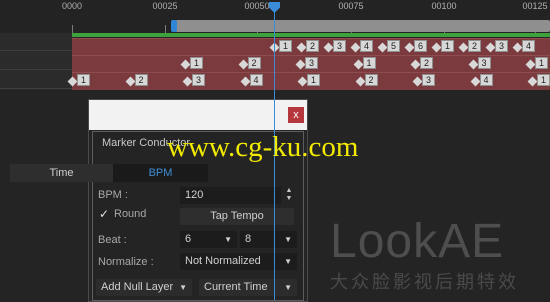 The image size is (550, 302). What do you see at coordinates (126, 262) in the screenshot?
I see `normalize-label: Normalize :` at bounding box center [126, 262].